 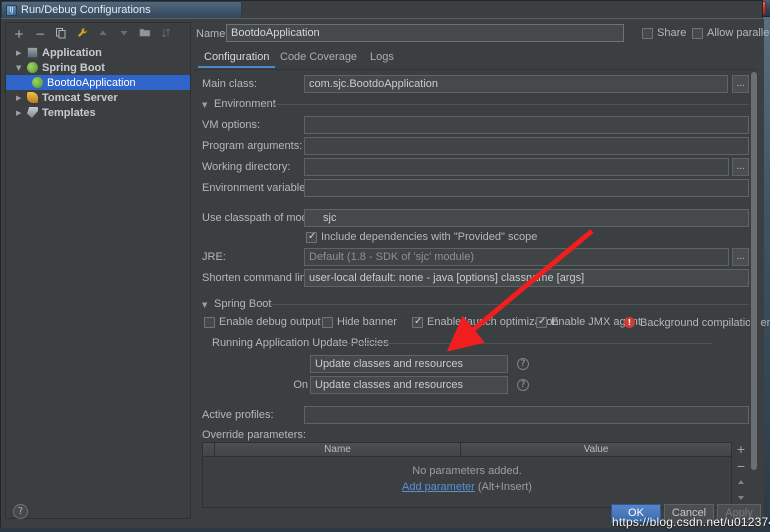 What do you see at coordinates (145, 34) in the screenshot?
I see `move-into-folder-button` at bounding box center [145, 34].